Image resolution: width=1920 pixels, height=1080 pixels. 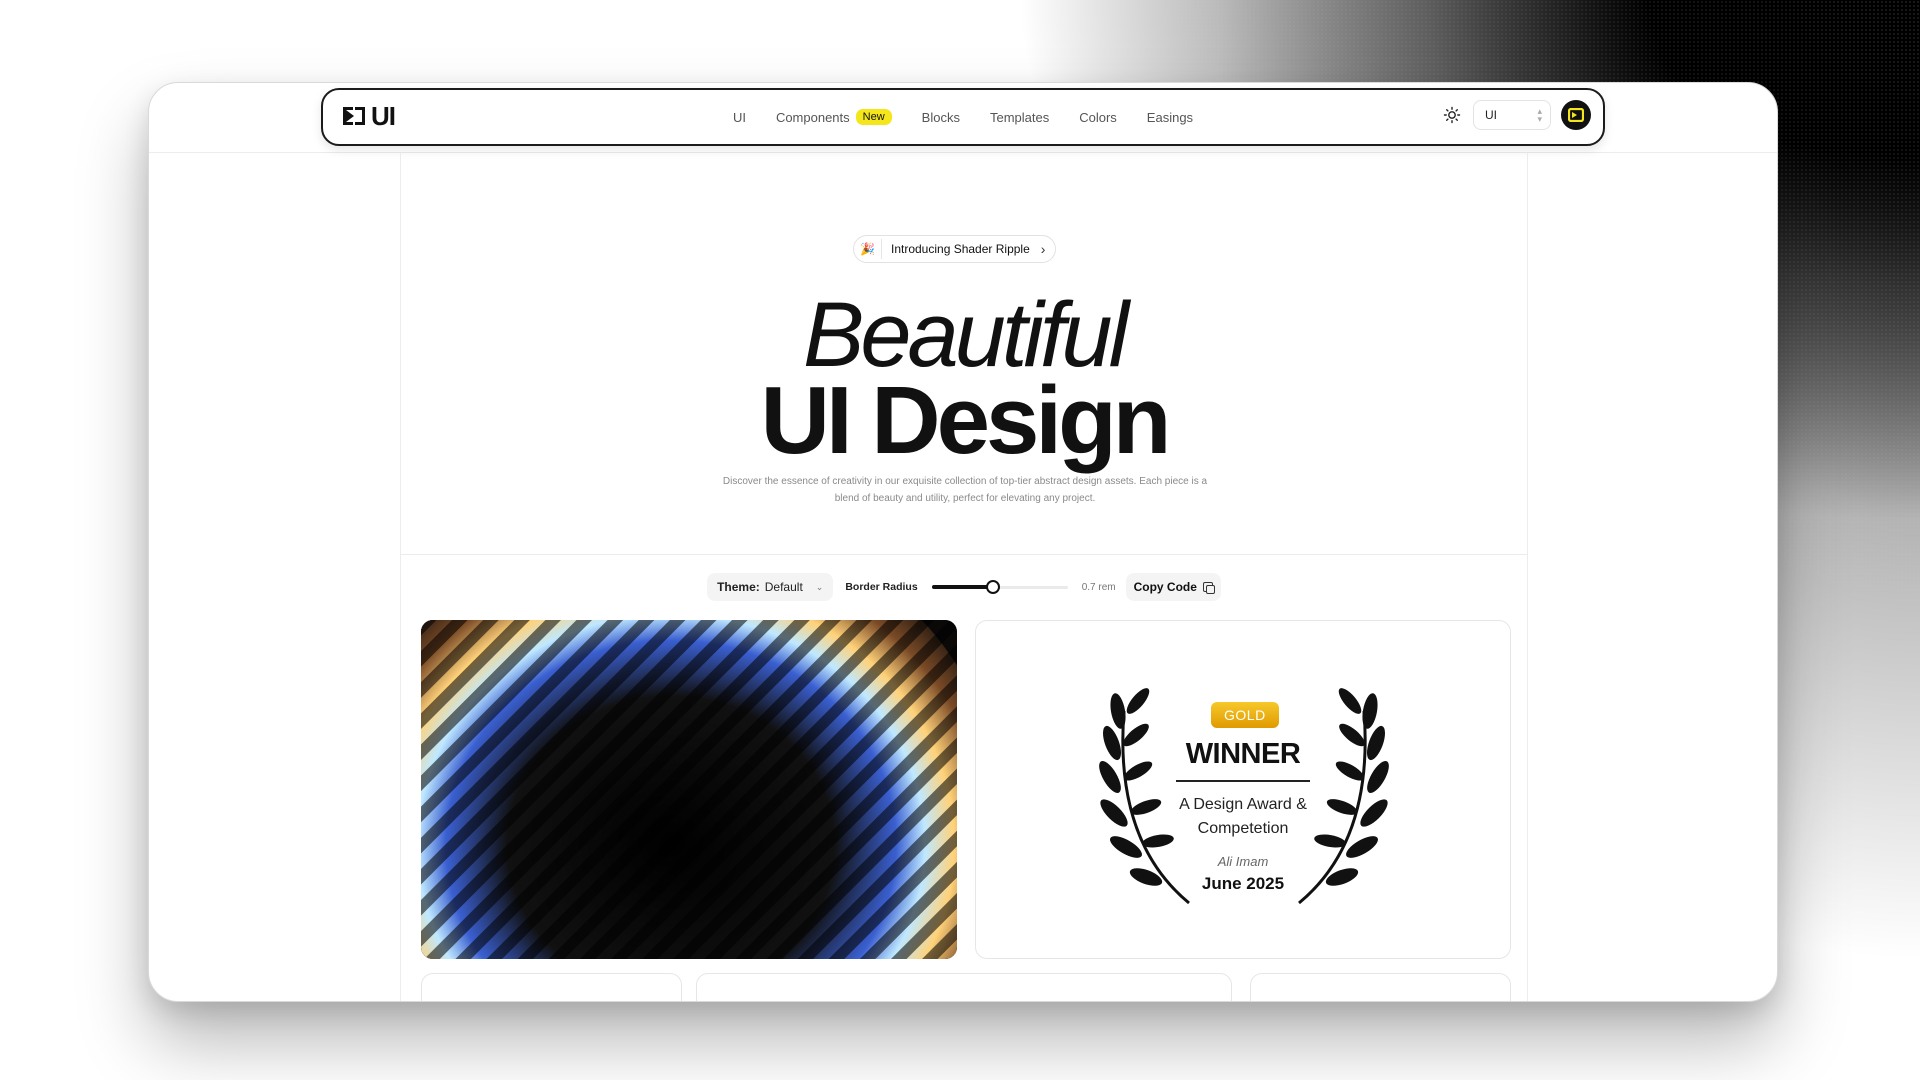 What do you see at coordinates (1043, 249) in the screenshot?
I see `chevron-right-icon: ›` at bounding box center [1043, 249].